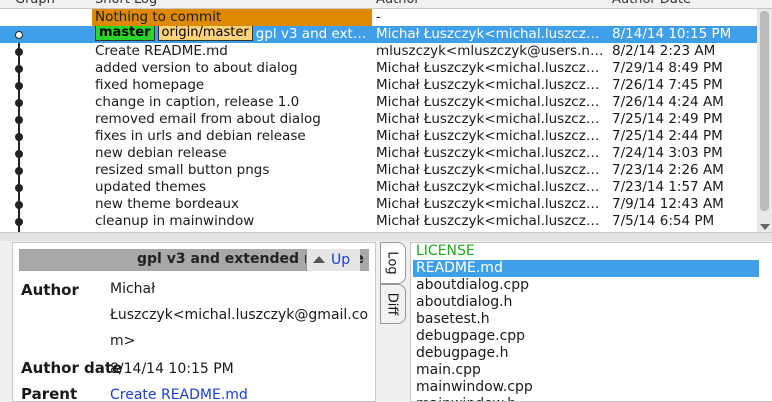 The image size is (772, 402). Describe the element at coordinates (667, 68) in the screenshot. I see `commit-date: 7/29/14 8:49 PM` at that location.